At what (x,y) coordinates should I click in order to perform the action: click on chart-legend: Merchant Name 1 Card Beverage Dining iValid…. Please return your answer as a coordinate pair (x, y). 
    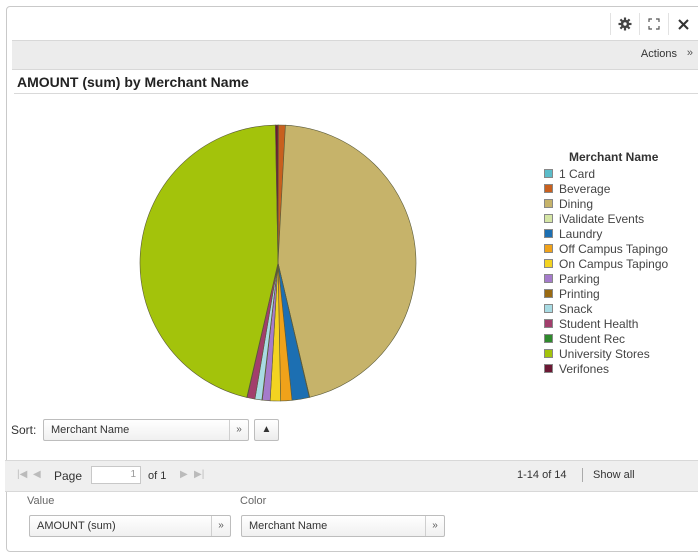
    Looking at the image, I should click on (606, 263).